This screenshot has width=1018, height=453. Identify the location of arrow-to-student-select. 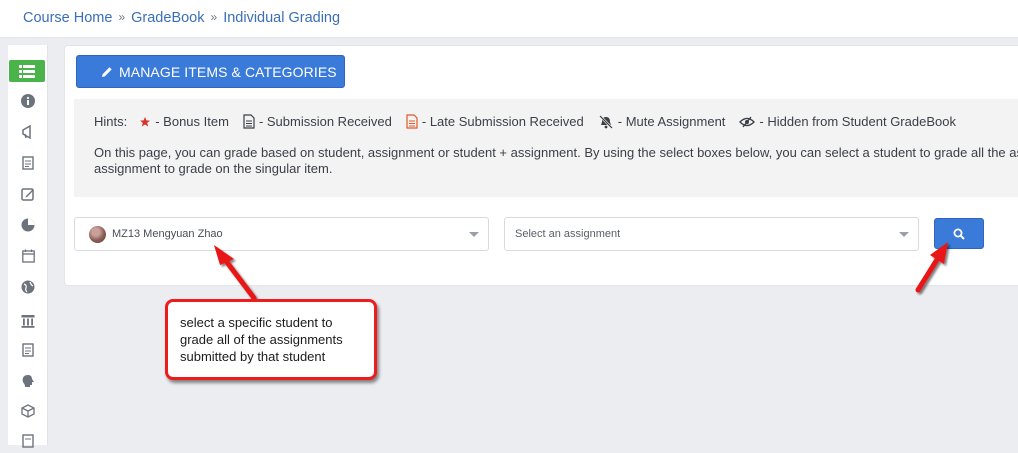
(235, 273).